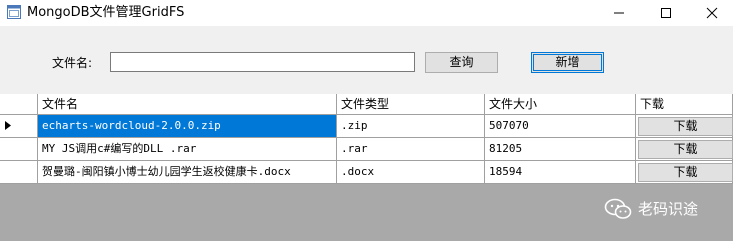 The height and width of the screenshot is (241, 733). I want to click on maximize-icon, so click(666, 13).